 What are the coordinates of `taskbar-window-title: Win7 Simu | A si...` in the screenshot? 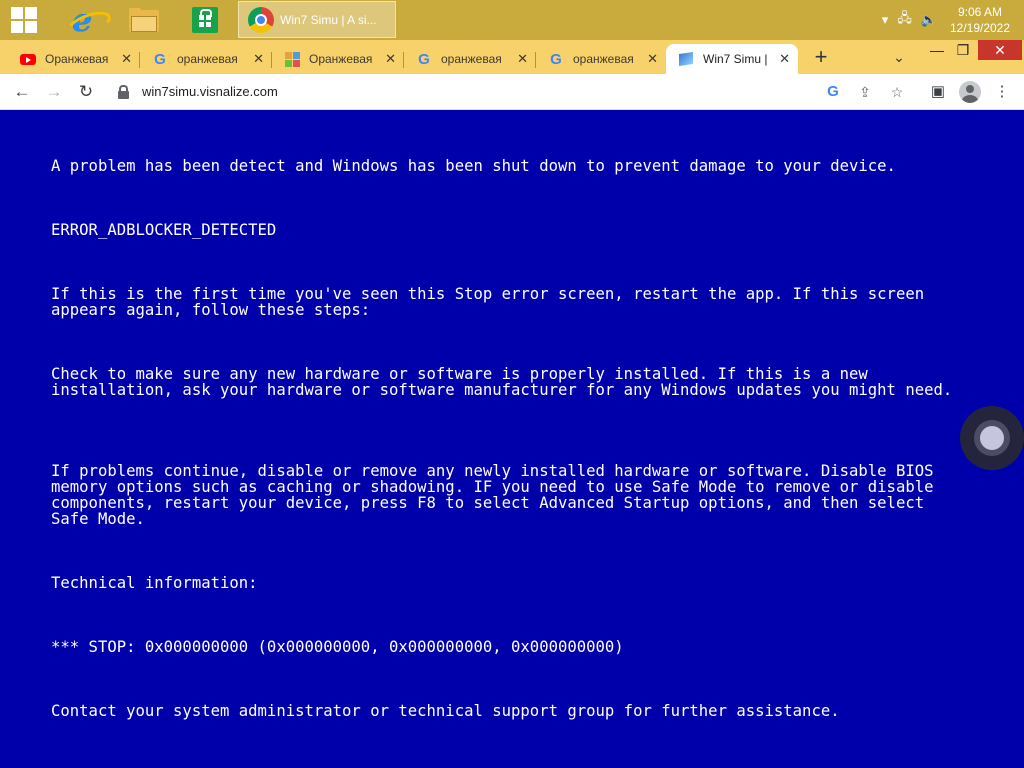 It's located at (328, 19).